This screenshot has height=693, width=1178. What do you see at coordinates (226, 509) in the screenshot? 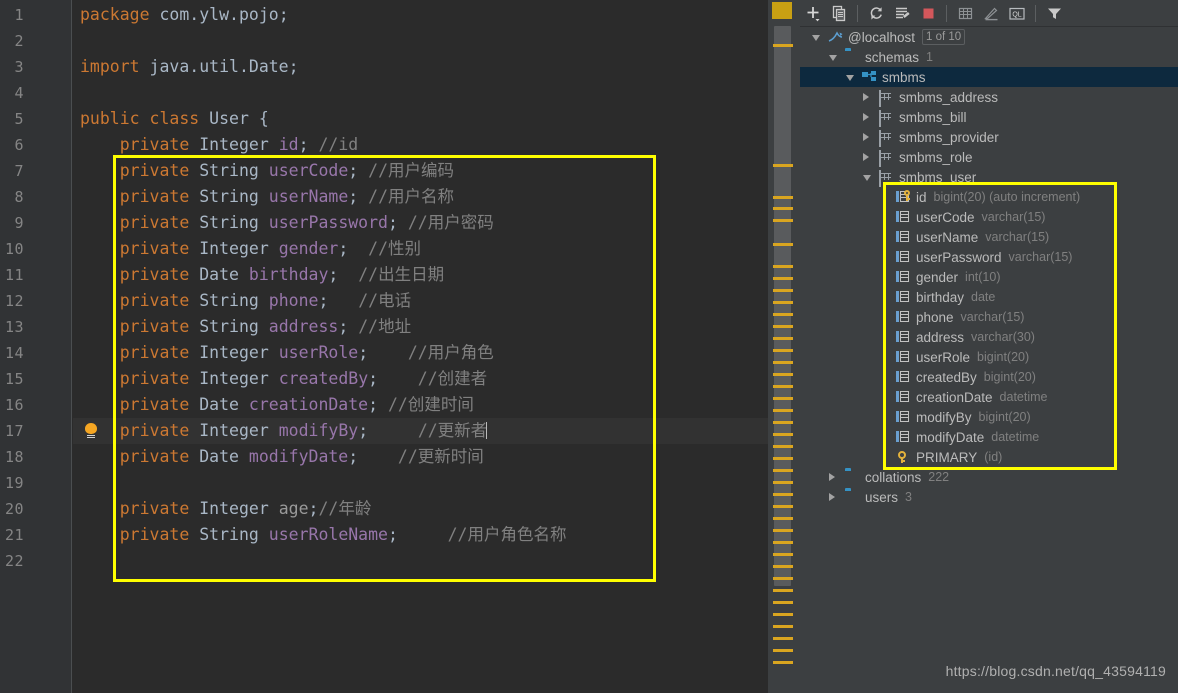
I see `code-line: private Integer age;//年龄` at bounding box center [226, 509].